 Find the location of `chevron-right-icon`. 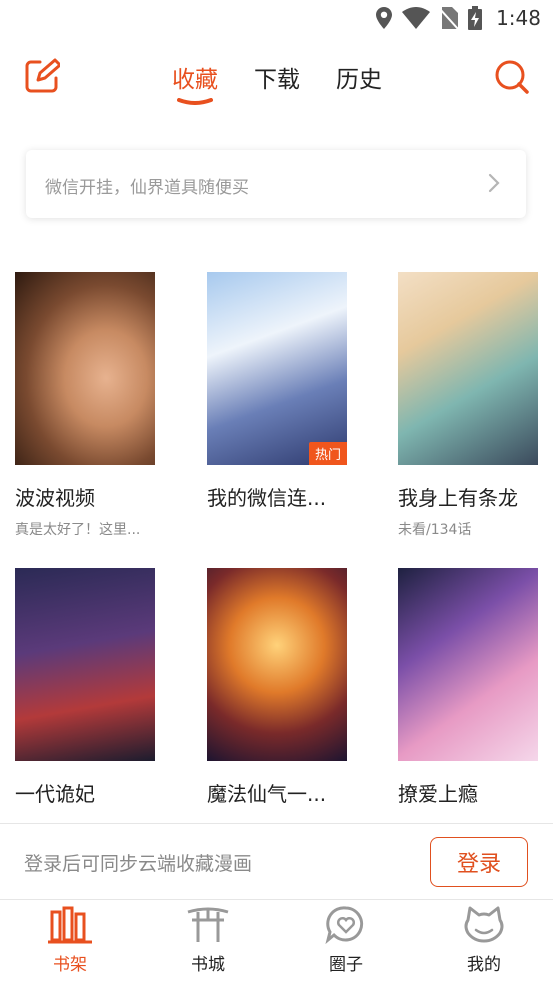

chevron-right-icon is located at coordinates (494, 183).